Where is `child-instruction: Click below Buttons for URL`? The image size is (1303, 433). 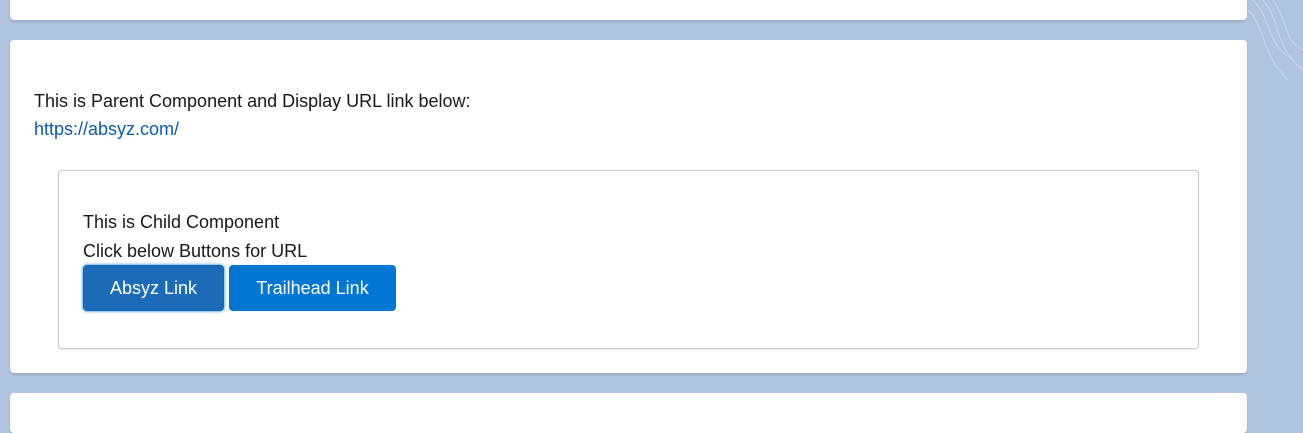
child-instruction: Click below Buttons for URL is located at coordinates (195, 251).